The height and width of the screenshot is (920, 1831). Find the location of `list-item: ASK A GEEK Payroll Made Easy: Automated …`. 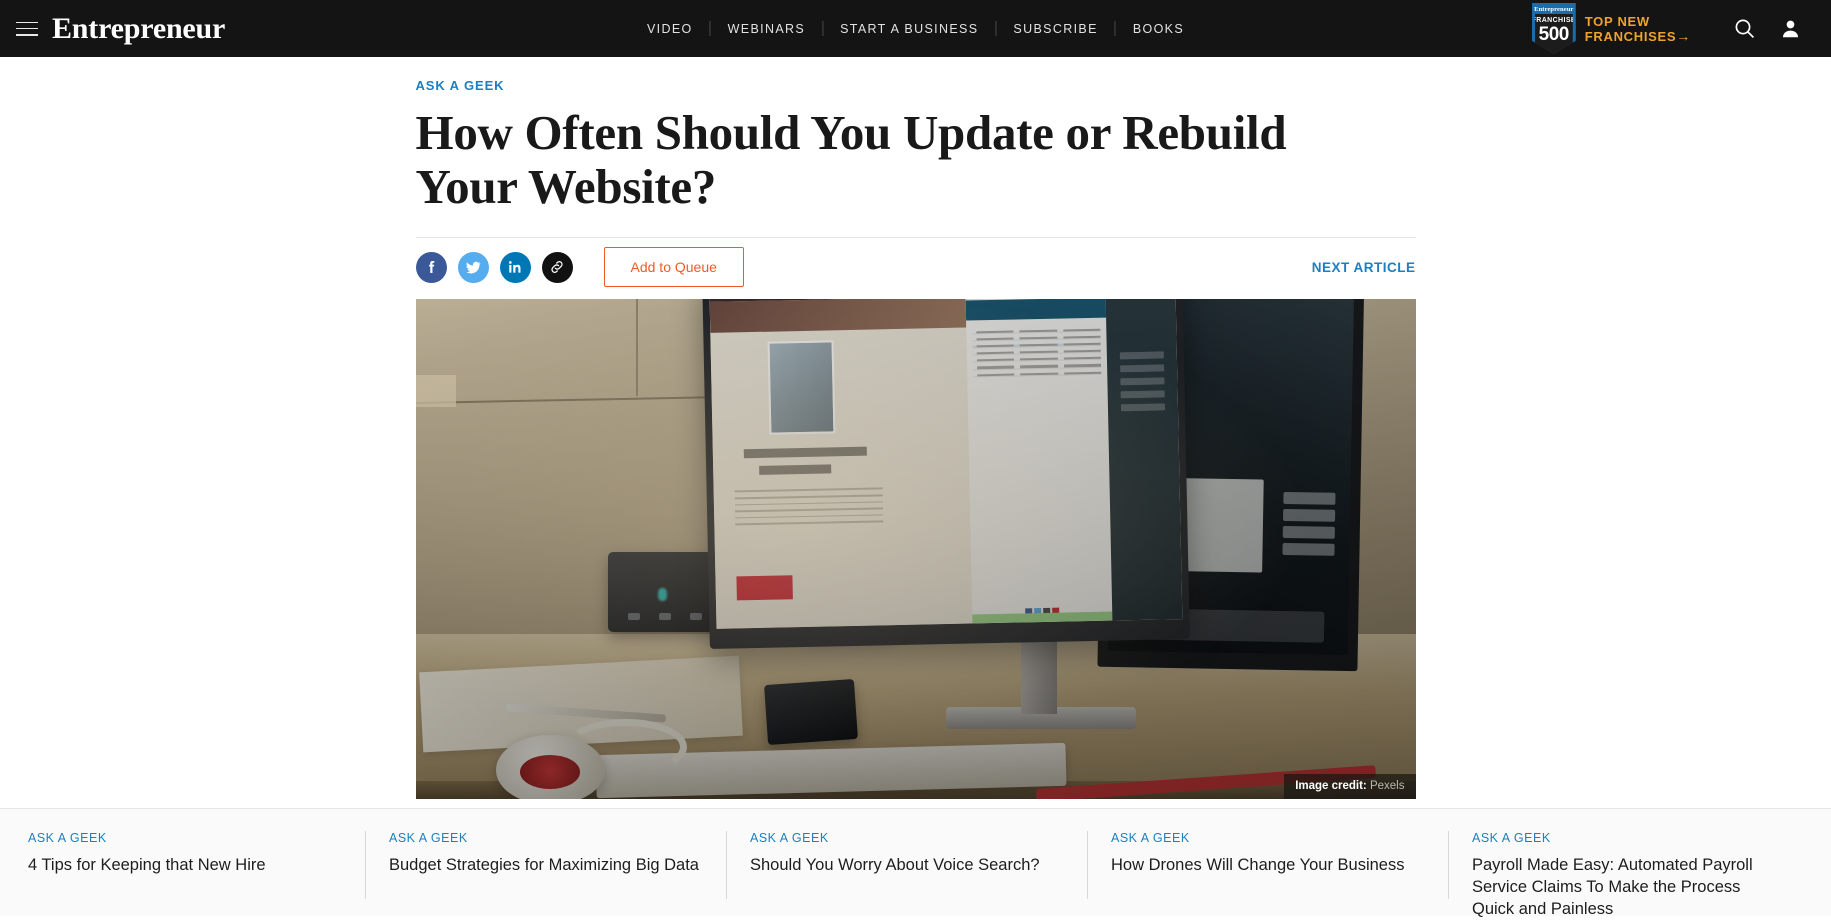

list-item: ASK A GEEK Payroll Made Easy: Automated … is located at coordinates (1628, 862).